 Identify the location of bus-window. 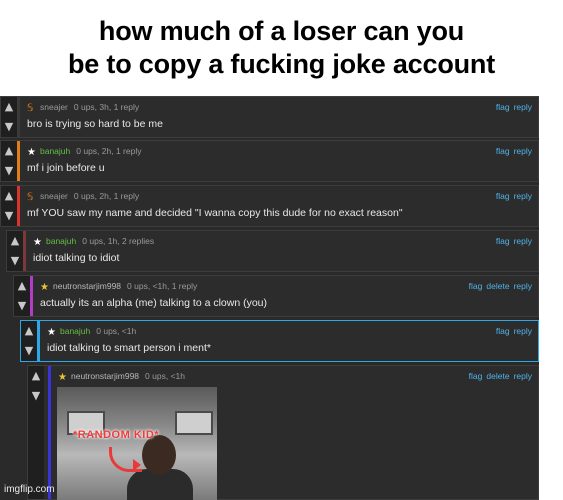
(194, 423).